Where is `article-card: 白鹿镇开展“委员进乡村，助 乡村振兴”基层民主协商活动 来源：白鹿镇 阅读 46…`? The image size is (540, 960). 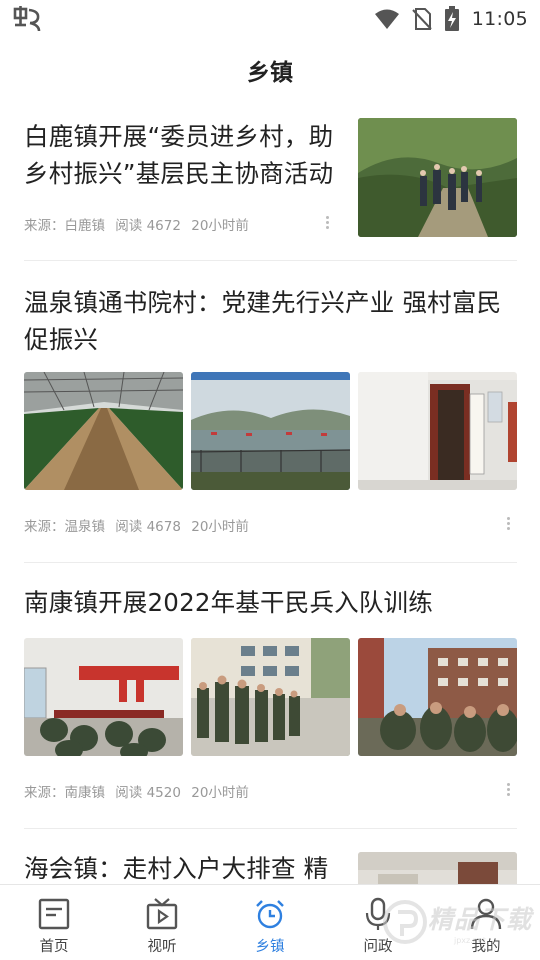 article-card: 白鹿镇开展“委员进乡村，助 乡村振兴”基层民主协商活动 来源：白鹿镇 阅读 46… is located at coordinates (270, 179).